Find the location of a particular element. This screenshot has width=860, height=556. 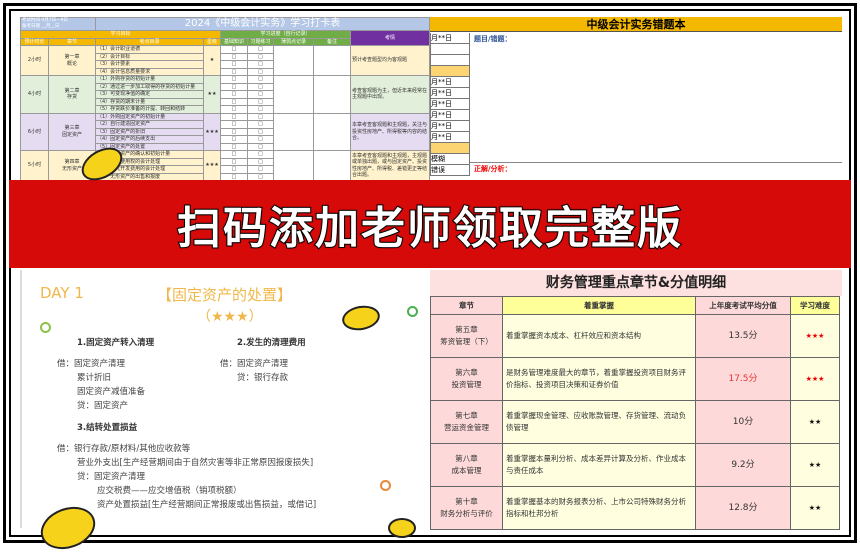

chapter-name: 投资管理 is located at coordinates (466, 384).